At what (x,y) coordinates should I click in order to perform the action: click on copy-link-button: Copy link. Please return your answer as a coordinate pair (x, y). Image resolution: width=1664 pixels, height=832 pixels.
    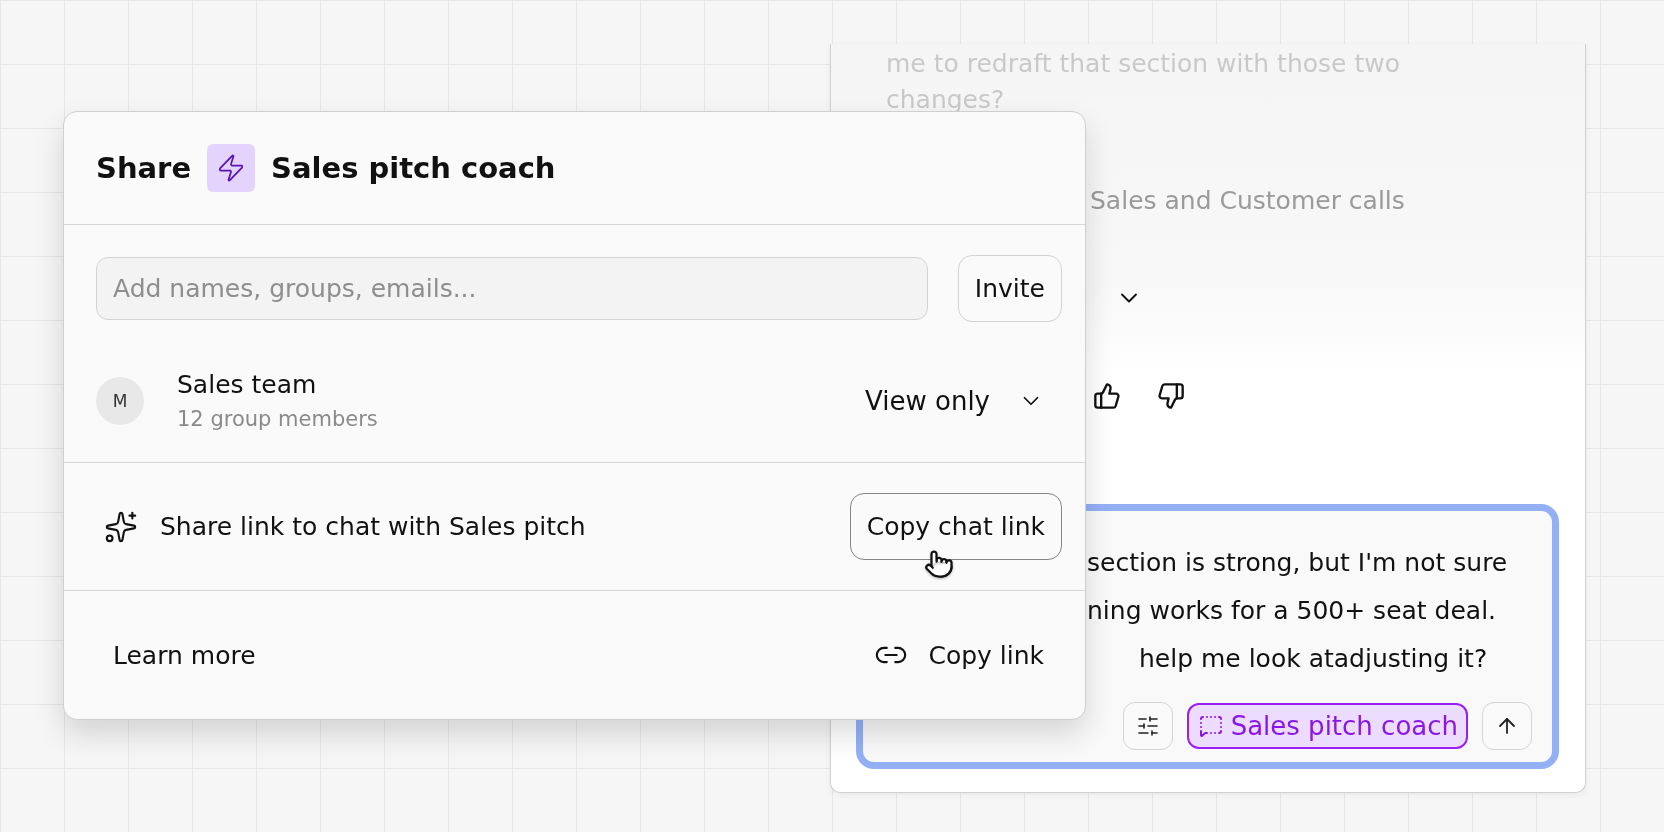
    Looking at the image, I should click on (959, 655).